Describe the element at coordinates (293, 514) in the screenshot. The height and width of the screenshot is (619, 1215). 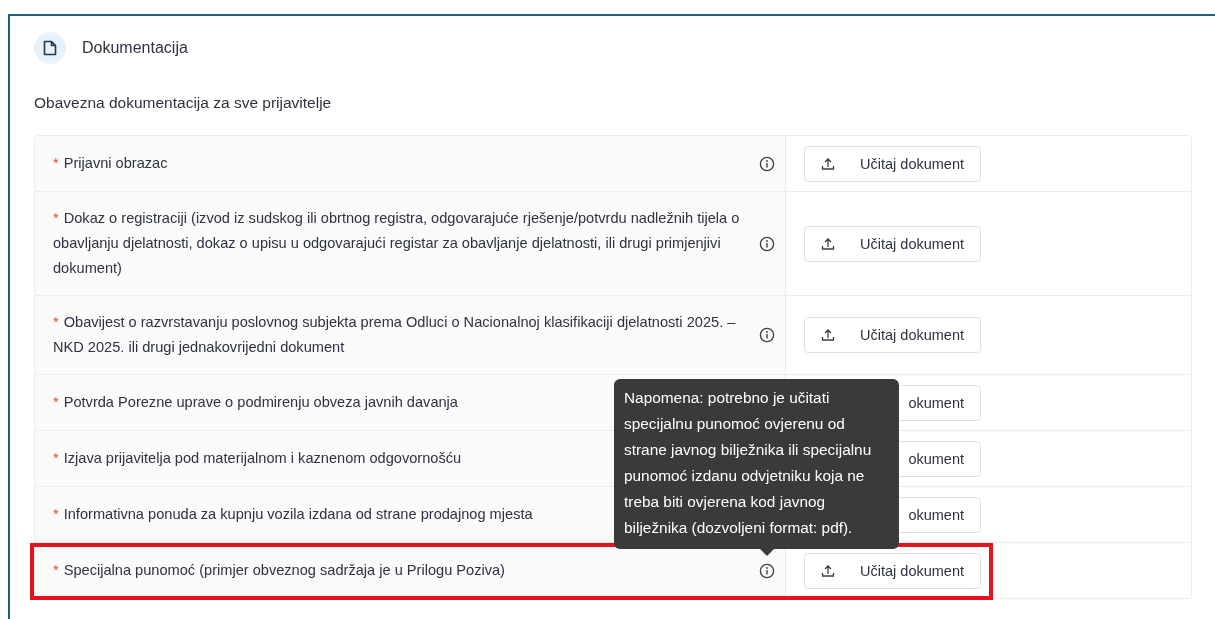
I see `document-label: * Informativna ponuda za kupnju vozila izdana od strane prodajnog mjesta` at that location.